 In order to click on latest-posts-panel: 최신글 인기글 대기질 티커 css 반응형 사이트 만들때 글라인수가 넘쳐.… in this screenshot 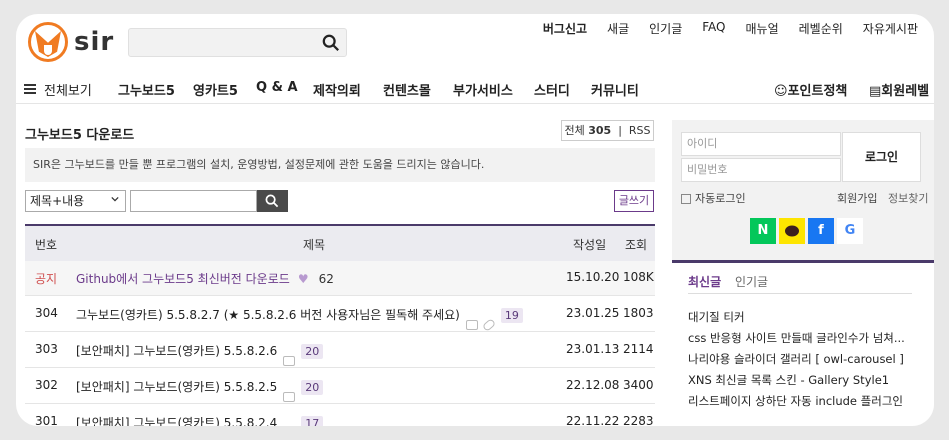, I will do `click(803, 343)`.